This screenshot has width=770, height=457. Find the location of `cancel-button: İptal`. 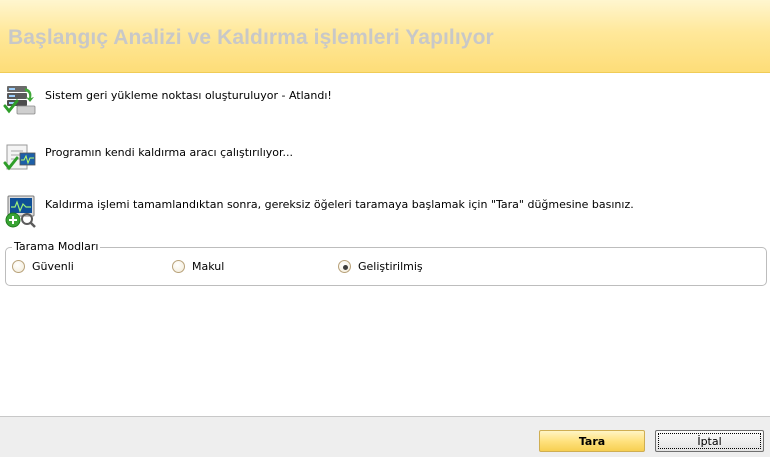

cancel-button: İptal is located at coordinates (709, 441).